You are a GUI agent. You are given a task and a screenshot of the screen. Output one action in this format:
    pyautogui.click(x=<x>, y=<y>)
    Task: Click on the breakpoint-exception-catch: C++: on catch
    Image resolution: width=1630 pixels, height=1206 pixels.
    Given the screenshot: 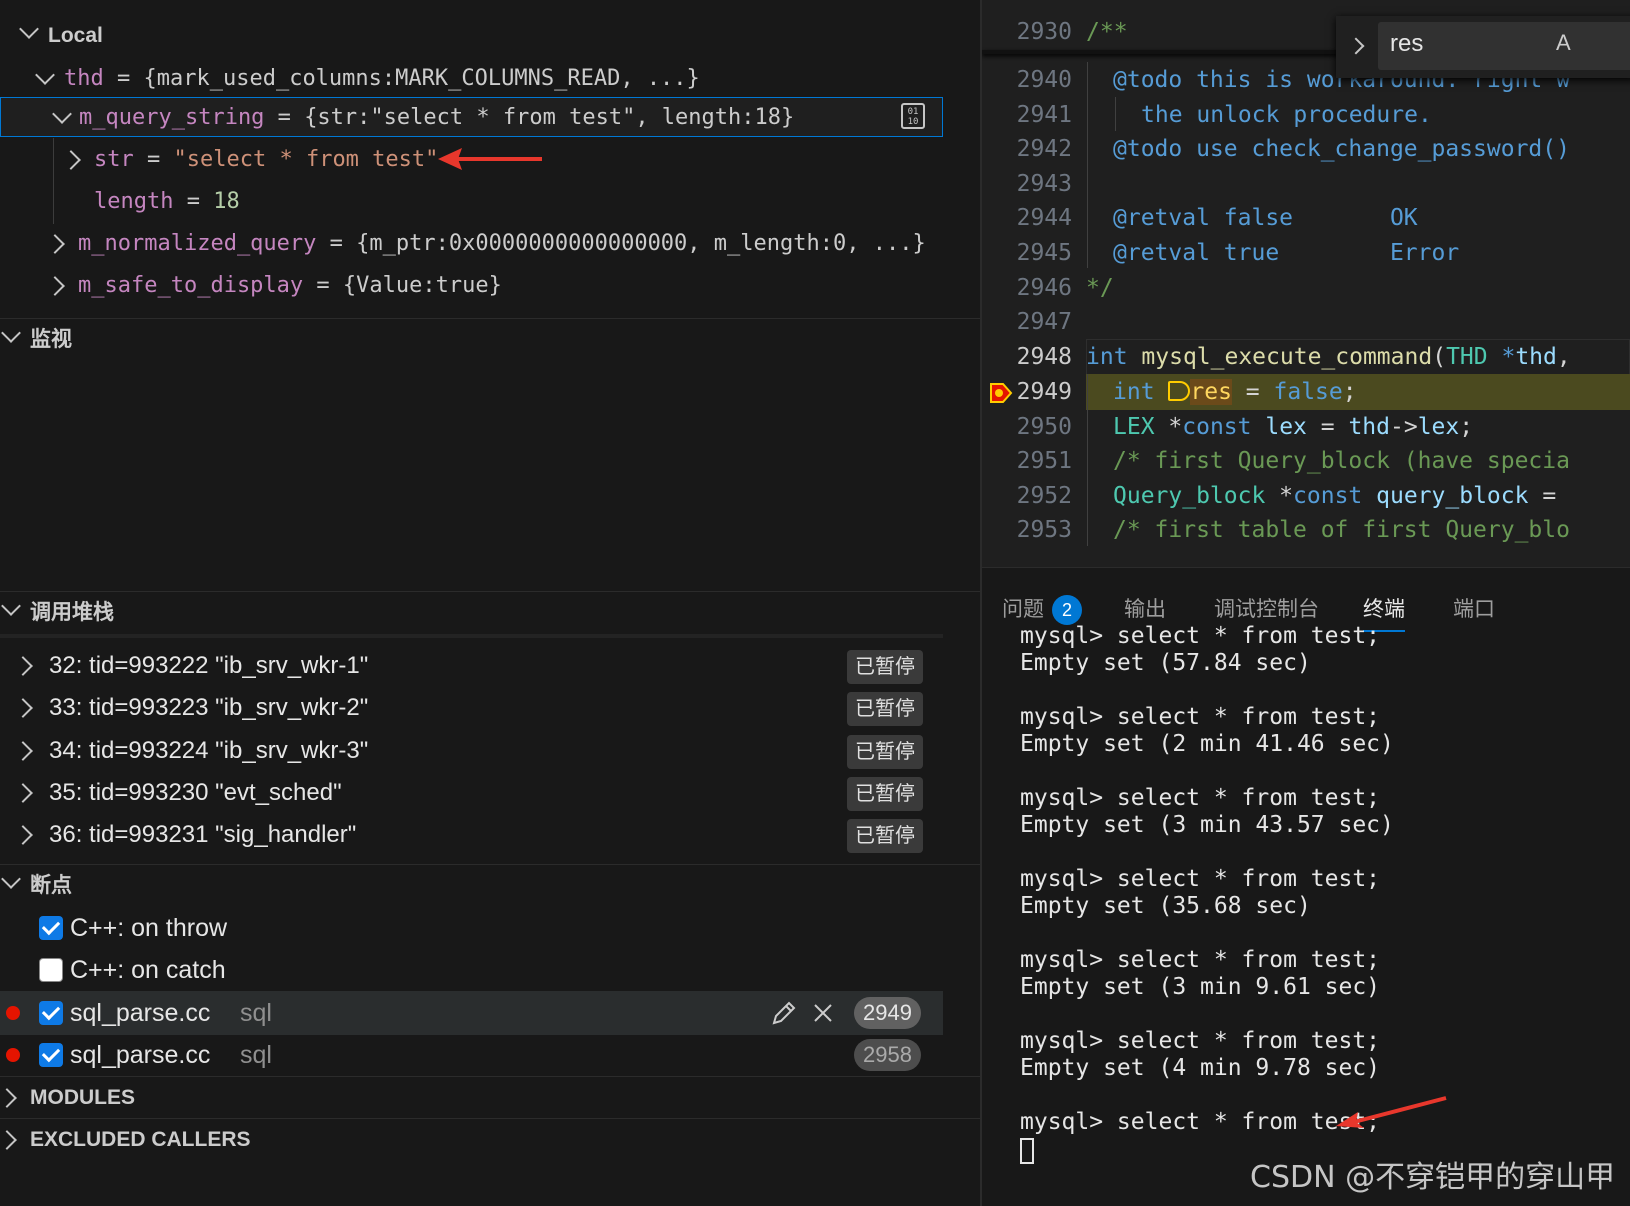 What is the action you would take?
    pyautogui.click(x=490, y=970)
    